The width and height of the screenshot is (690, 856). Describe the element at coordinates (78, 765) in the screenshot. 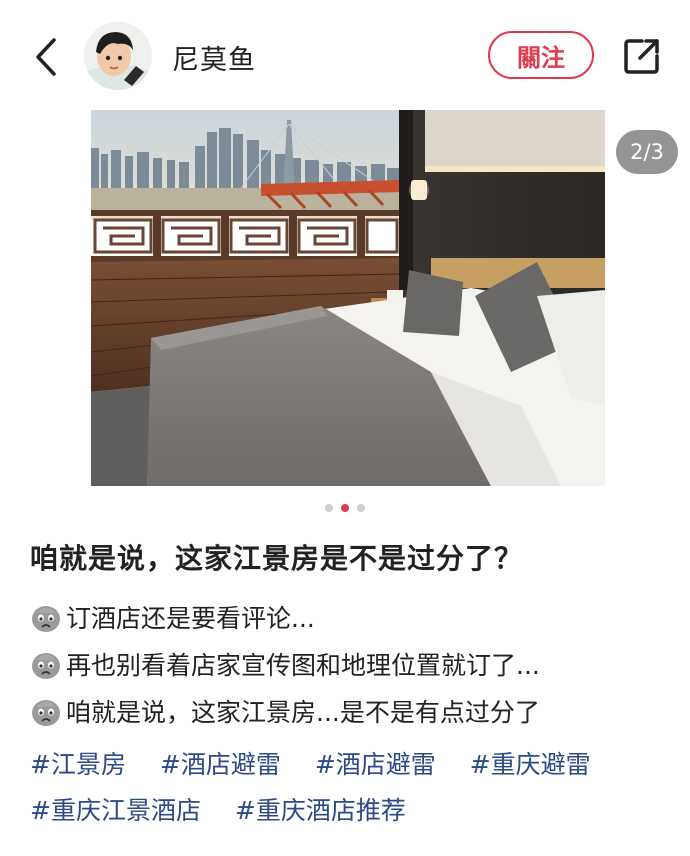

I see `hashtag-link: #江景房` at that location.